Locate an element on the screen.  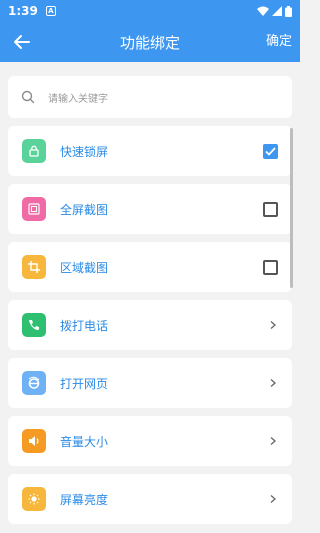
back-arrow-icon is located at coordinates (22, 42).